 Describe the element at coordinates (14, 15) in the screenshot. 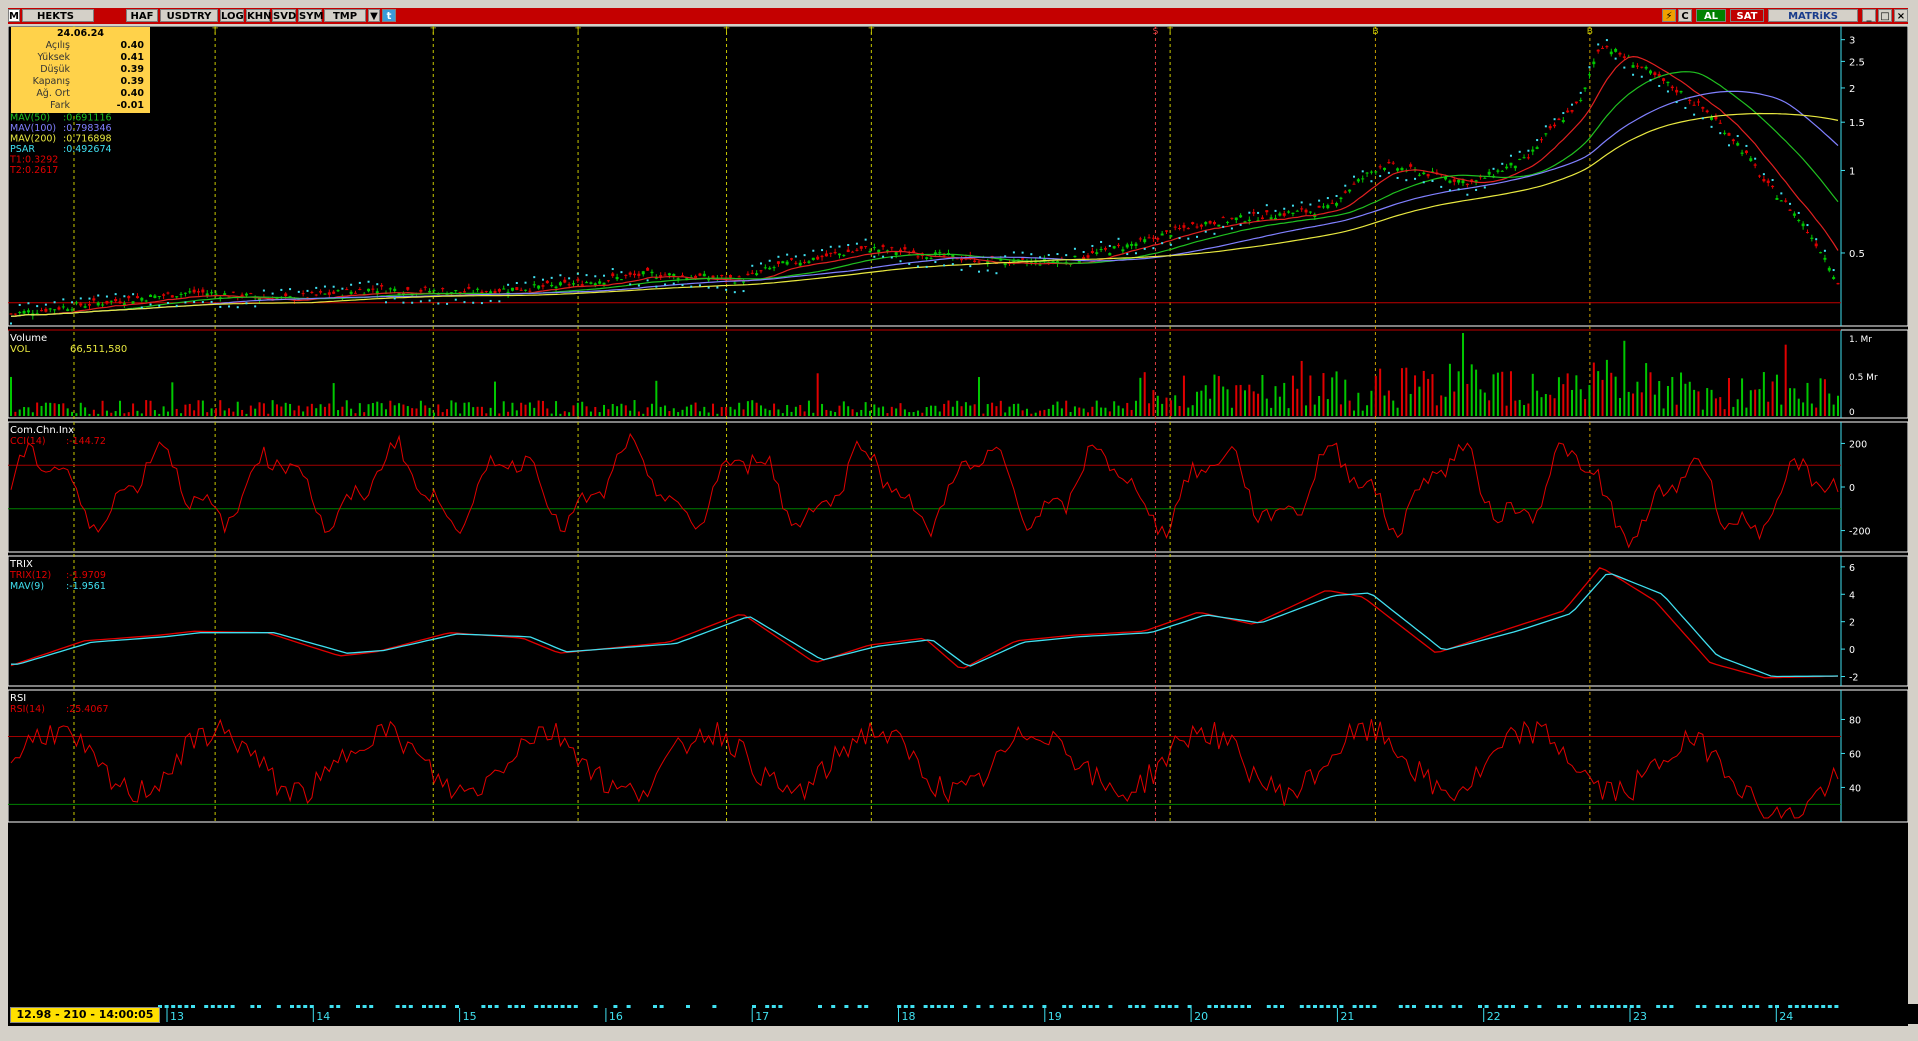

I see `menu-icon: M` at that location.